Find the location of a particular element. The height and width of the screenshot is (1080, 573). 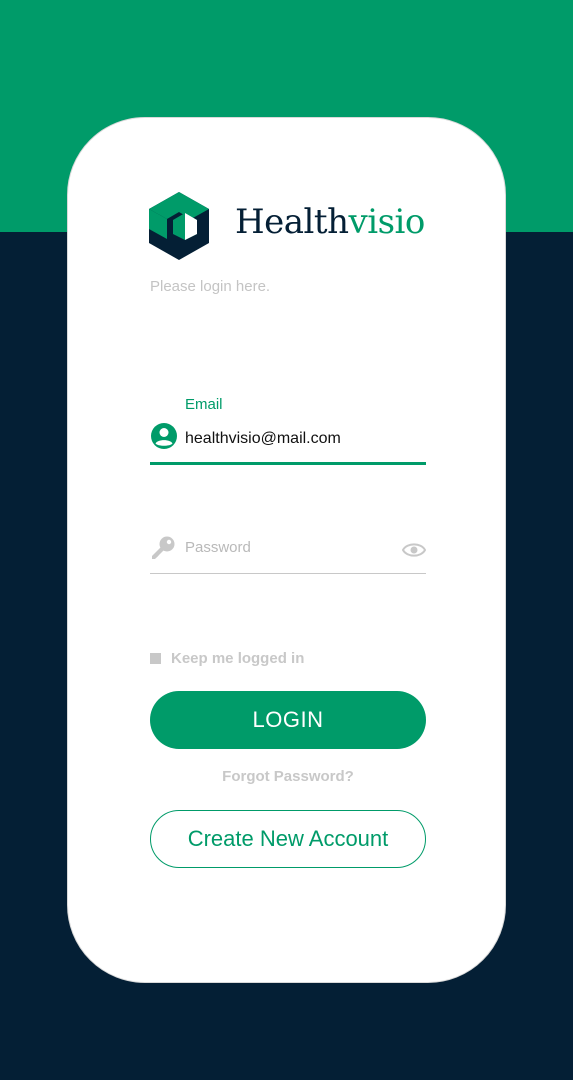

keep-logged-in-label: Keep me logged in is located at coordinates (237, 658).